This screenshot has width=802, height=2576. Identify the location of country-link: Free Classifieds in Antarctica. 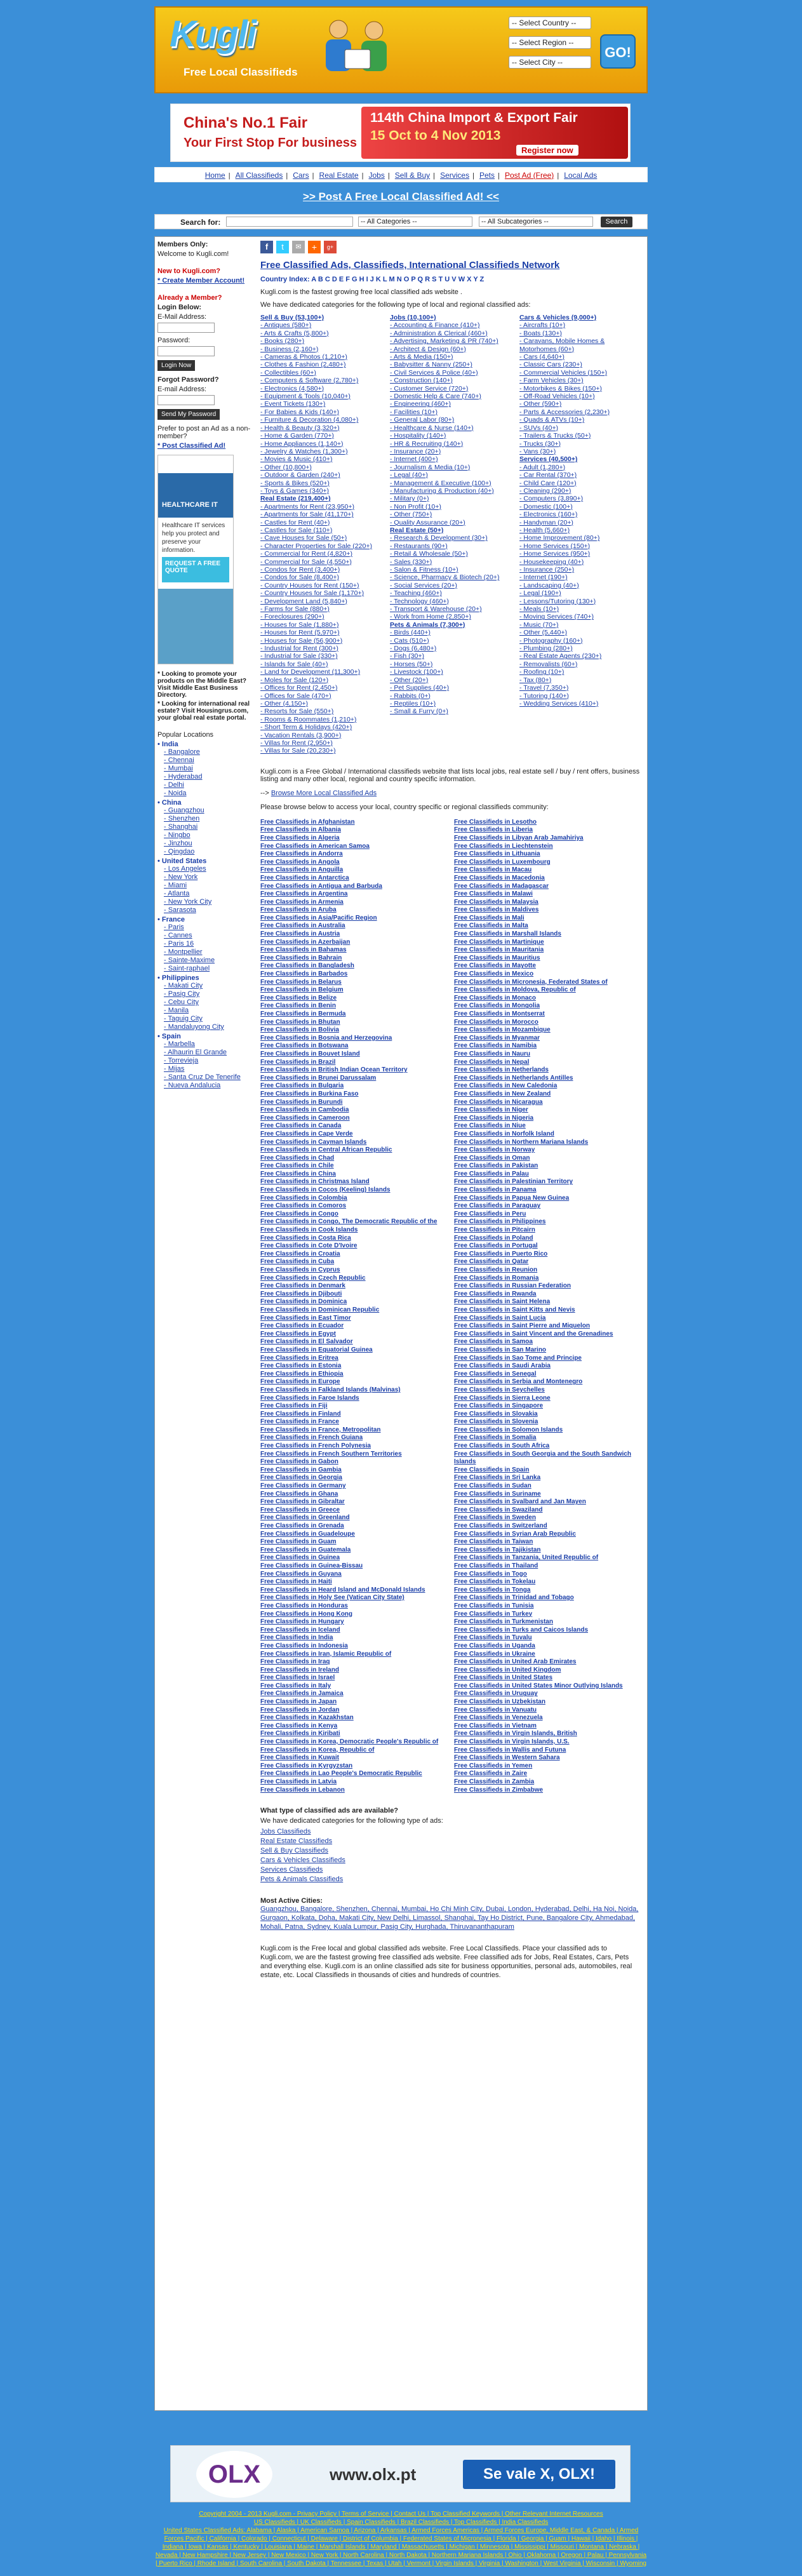
(354, 879).